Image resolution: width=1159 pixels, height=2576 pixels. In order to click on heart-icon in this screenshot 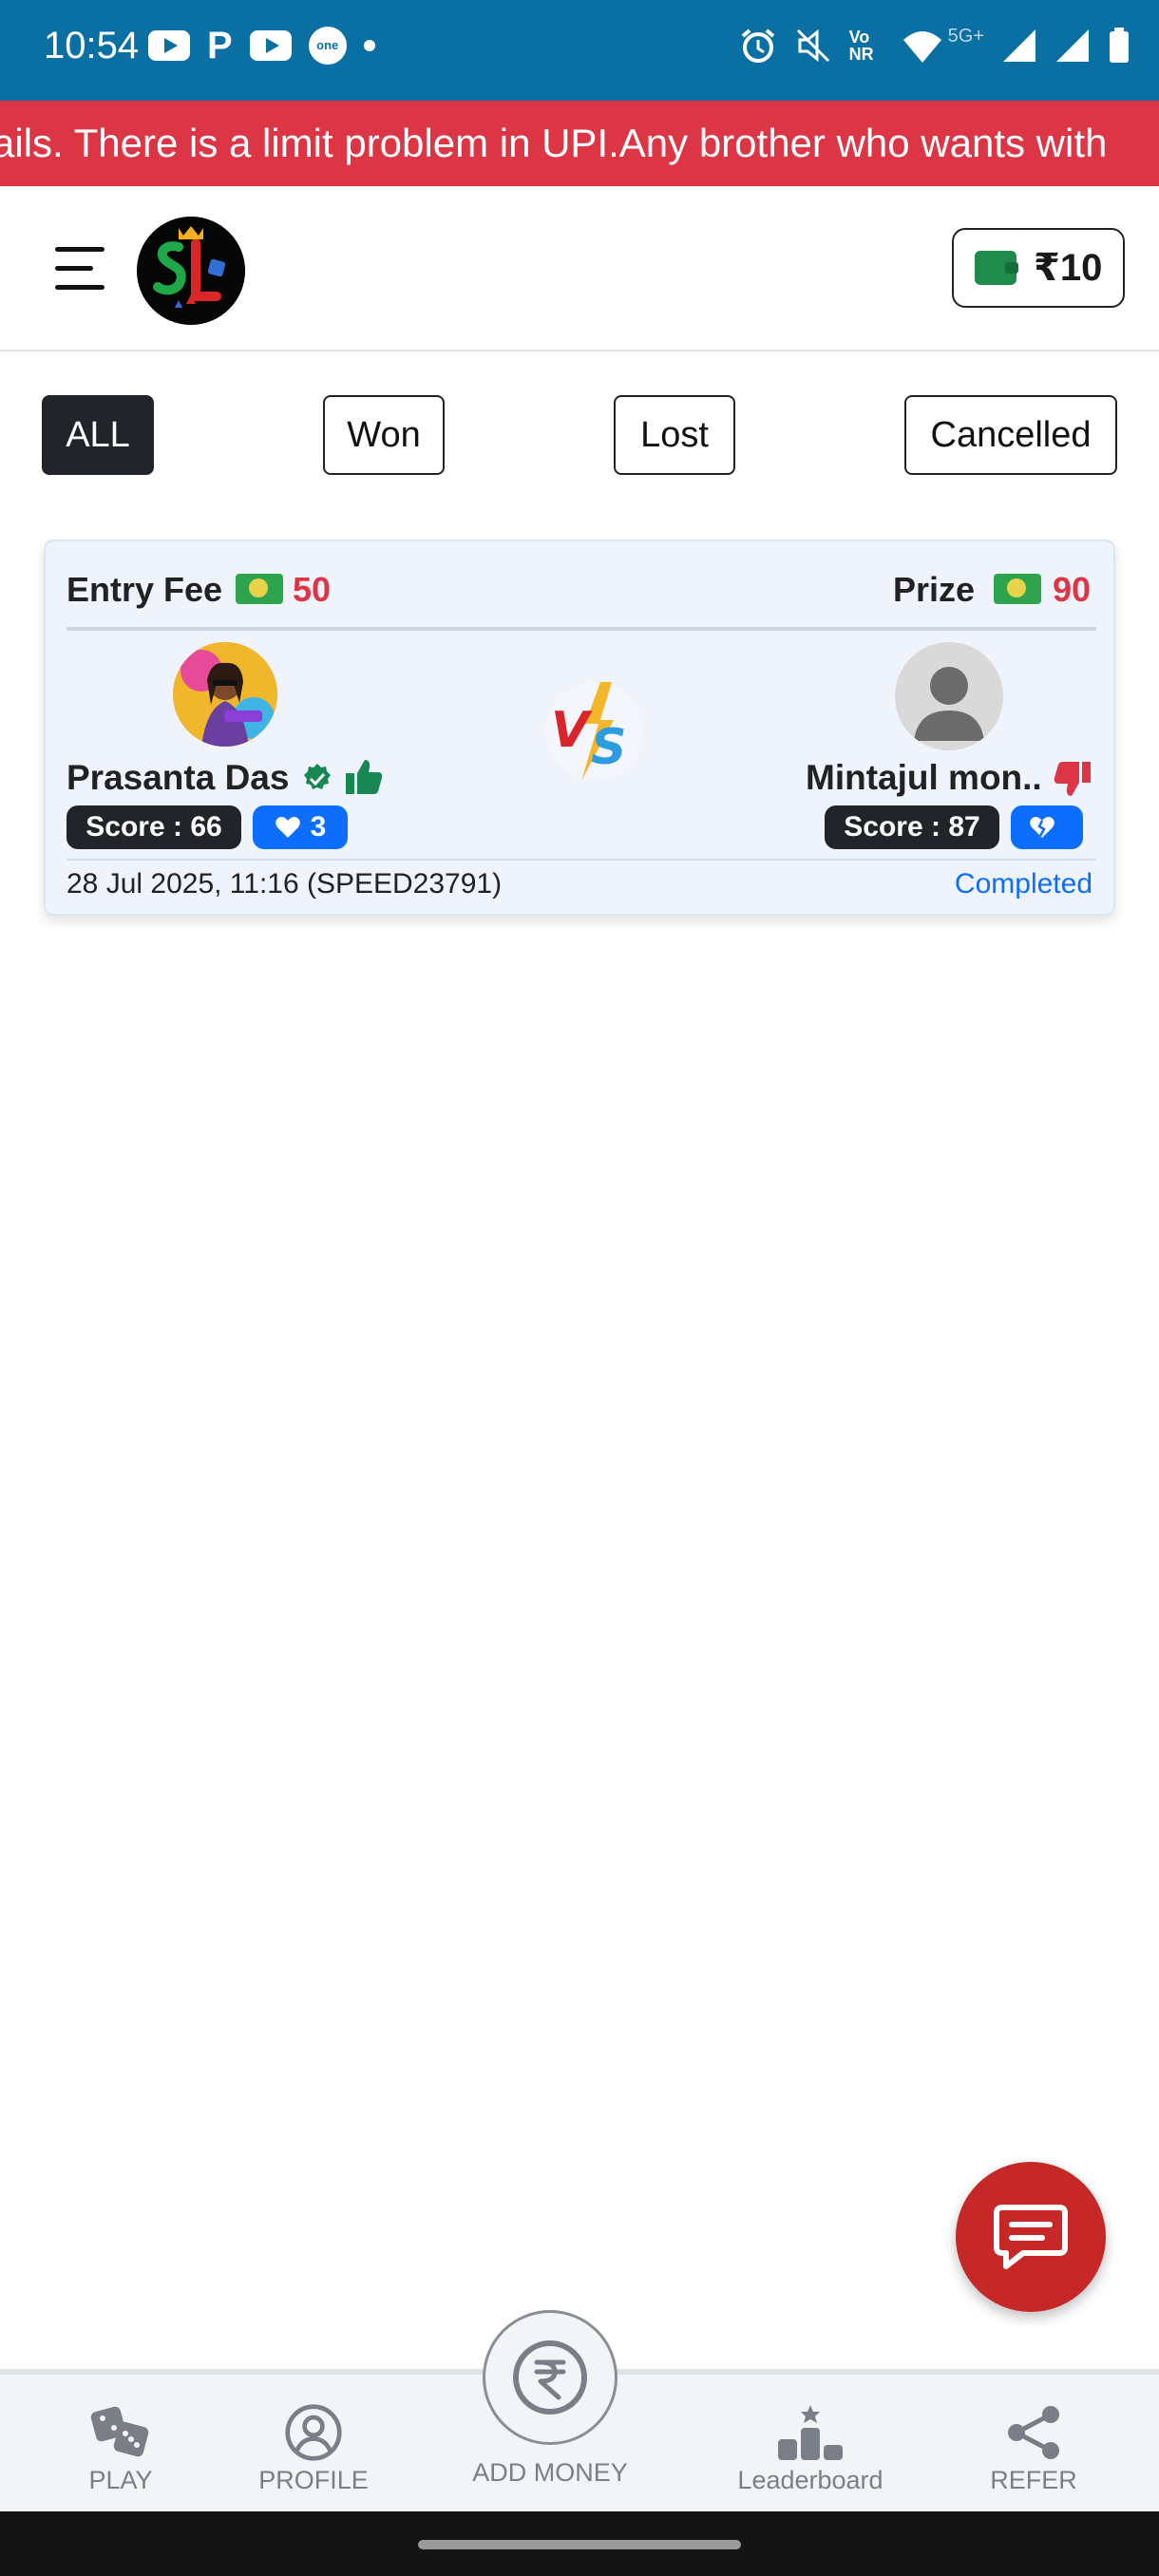, I will do `click(287, 827)`.